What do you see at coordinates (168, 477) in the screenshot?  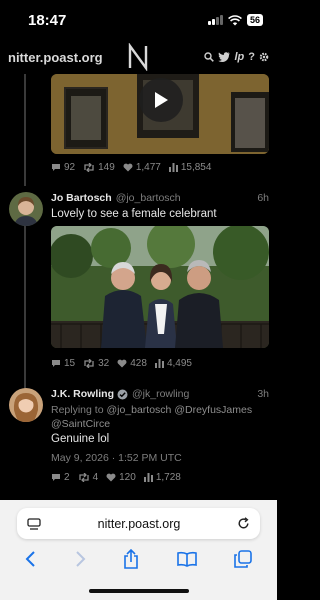 I see `views-count: 1,728` at bounding box center [168, 477].